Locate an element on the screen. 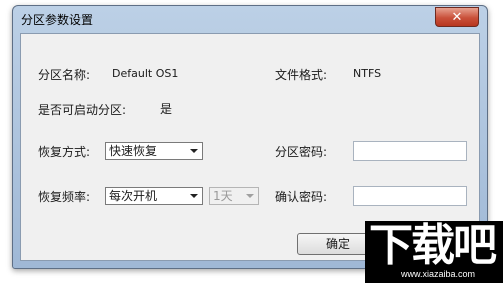 The image size is (503, 283). restore-frequency-select: 每次开机 is located at coordinates (154, 196).